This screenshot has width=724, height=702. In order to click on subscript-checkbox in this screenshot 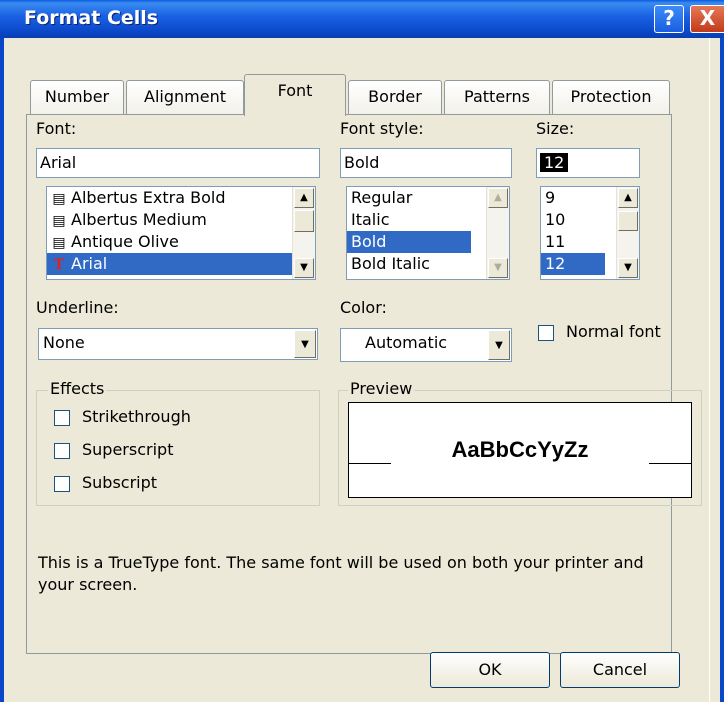, I will do `click(62, 484)`.